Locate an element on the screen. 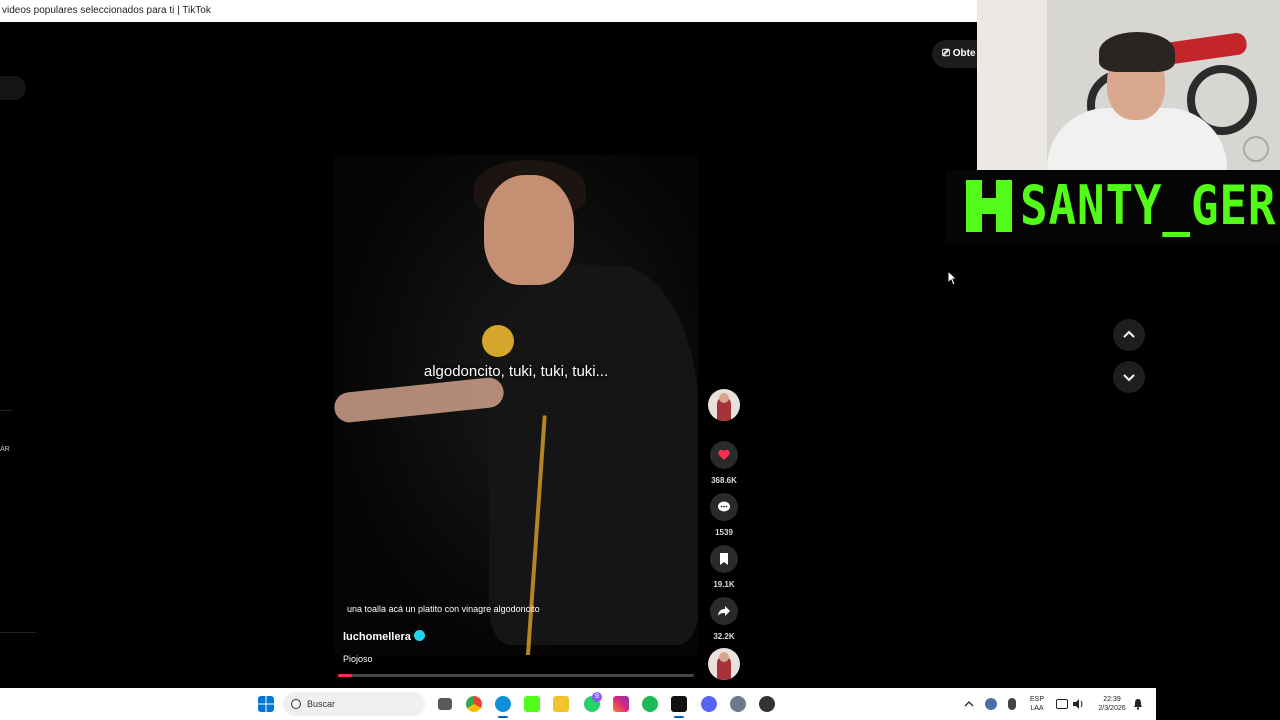 This screenshot has width=1280, height=720. spotify-icon is located at coordinates (650, 704).